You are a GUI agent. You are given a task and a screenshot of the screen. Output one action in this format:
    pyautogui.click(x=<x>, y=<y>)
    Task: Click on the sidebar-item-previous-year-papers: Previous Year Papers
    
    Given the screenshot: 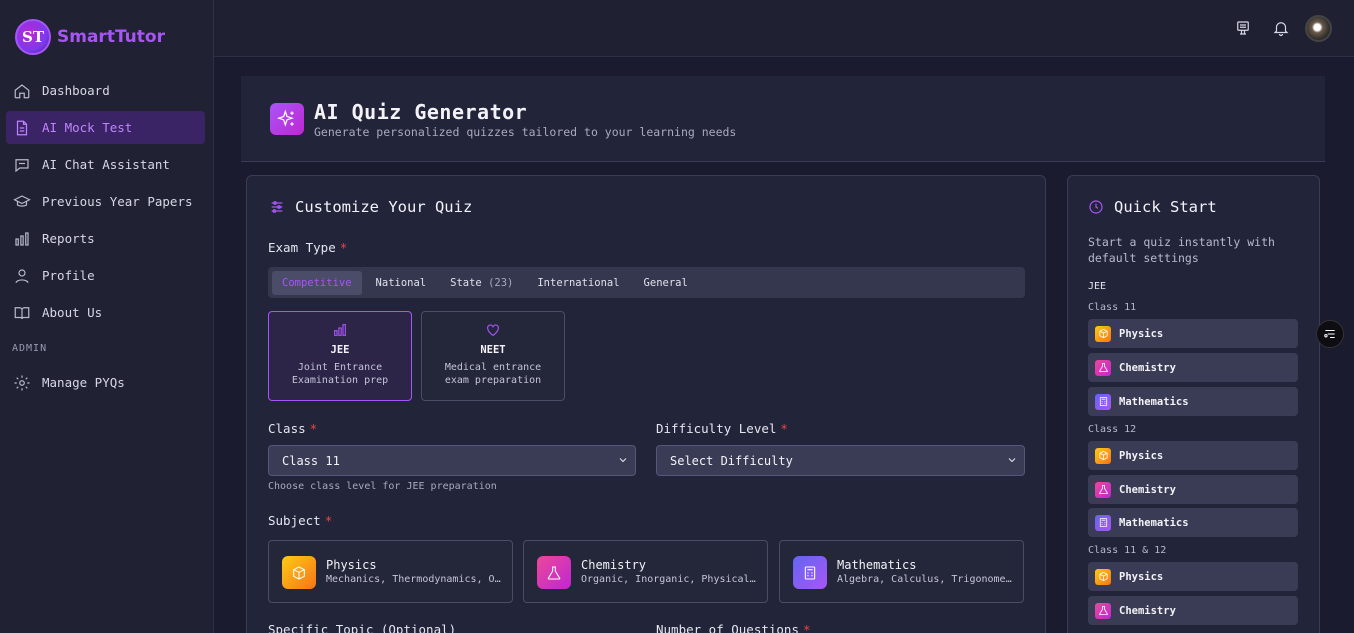 What is the action you would take?
    pyautogui.click(x=105, y=201)
    